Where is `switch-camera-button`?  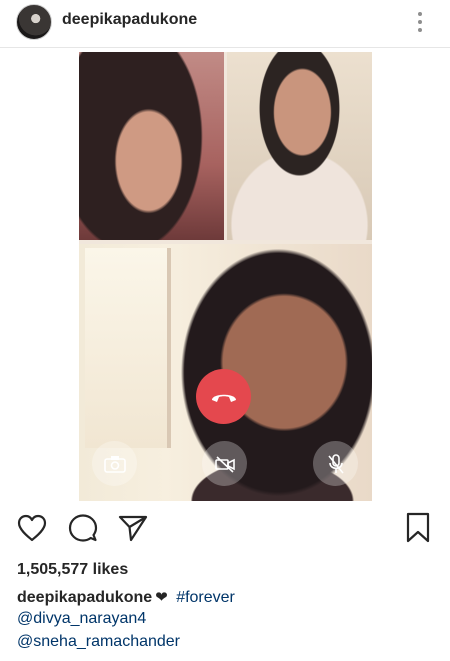 switch-camera-button is located at coordinates (114, 463).